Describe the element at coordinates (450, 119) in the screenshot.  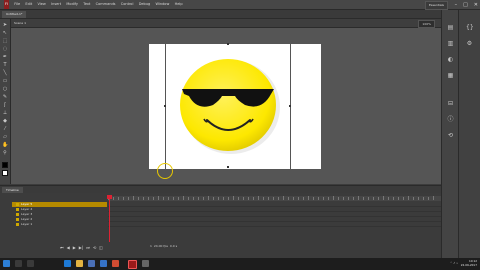
I see `info-icon: ⓘ` at that location.